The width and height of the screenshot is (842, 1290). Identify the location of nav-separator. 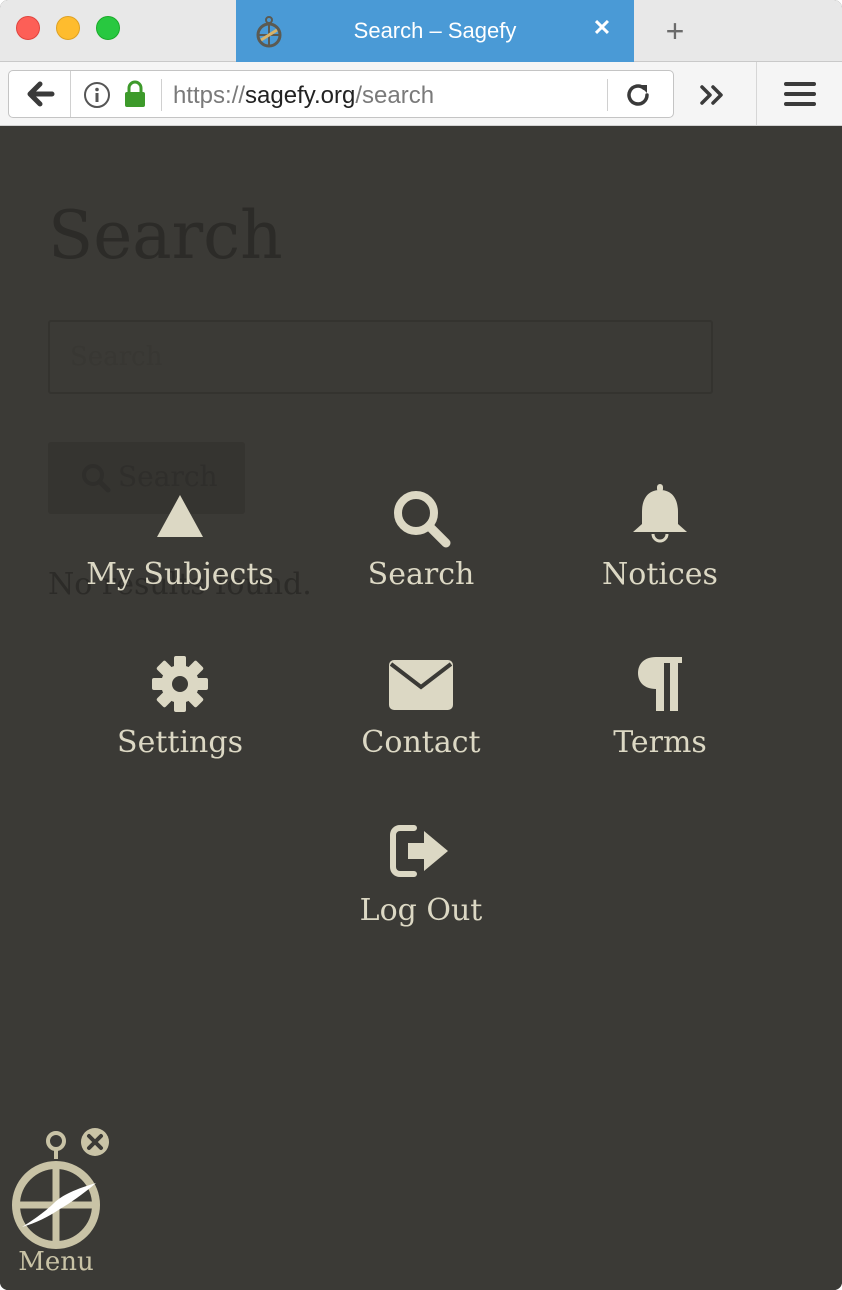
(756, 94).